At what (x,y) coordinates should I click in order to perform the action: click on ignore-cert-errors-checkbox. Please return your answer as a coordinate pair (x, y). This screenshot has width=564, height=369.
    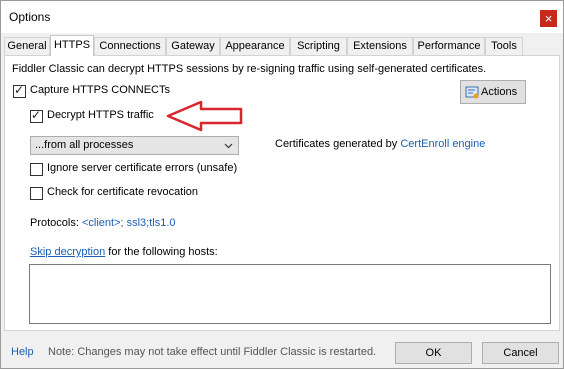
    Looking at the image, I should click on (36, 169).